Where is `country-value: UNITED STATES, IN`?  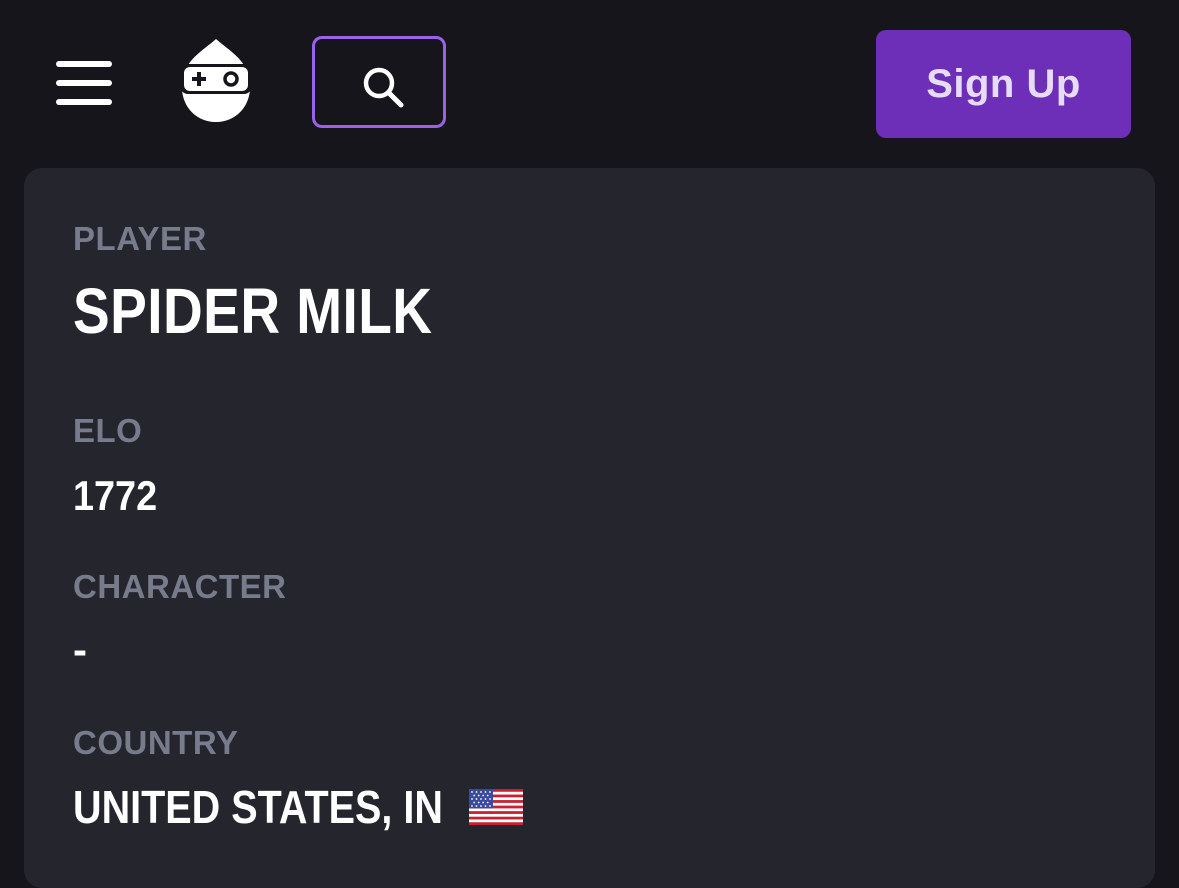
country-value: UNITED STATES, IN is located at coordinates (258, 807).